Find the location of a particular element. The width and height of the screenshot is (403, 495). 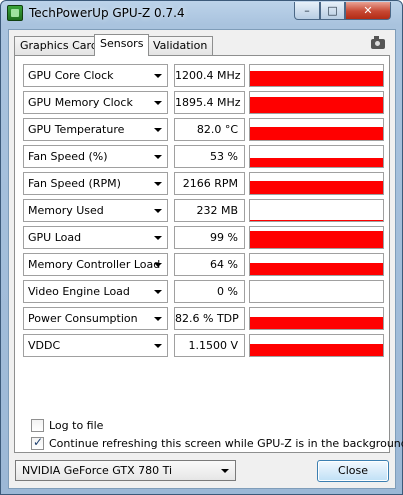

sensor-row: Memory Used 232 MB is located at coordinates (203, 210).